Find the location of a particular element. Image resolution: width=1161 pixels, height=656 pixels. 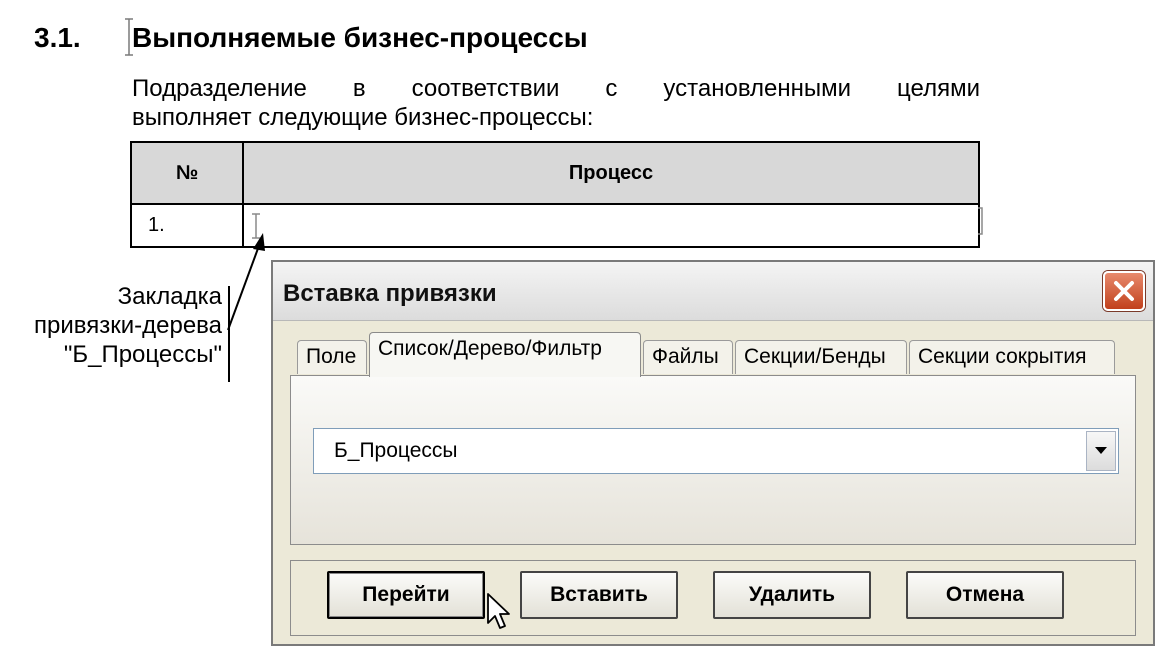

tab-list-tree-filter: Список/Дерево/Фильтр is located at coordinates (505, 354).